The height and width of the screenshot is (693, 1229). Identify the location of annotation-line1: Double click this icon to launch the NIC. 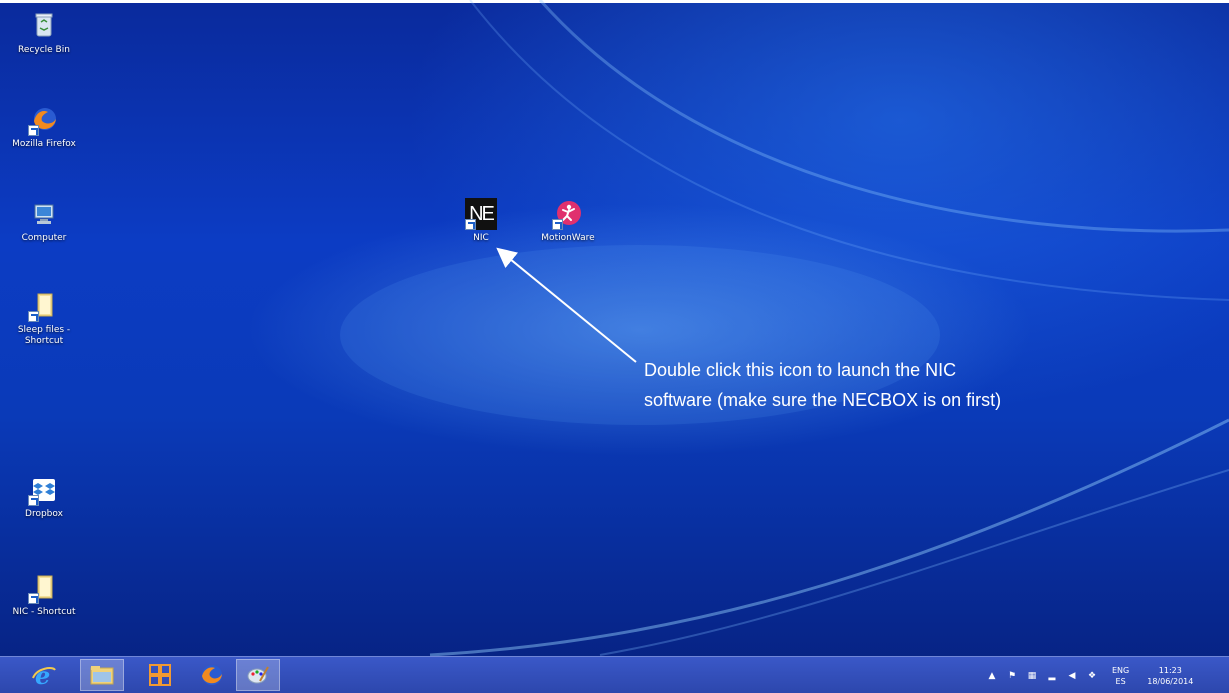
(800, 370).